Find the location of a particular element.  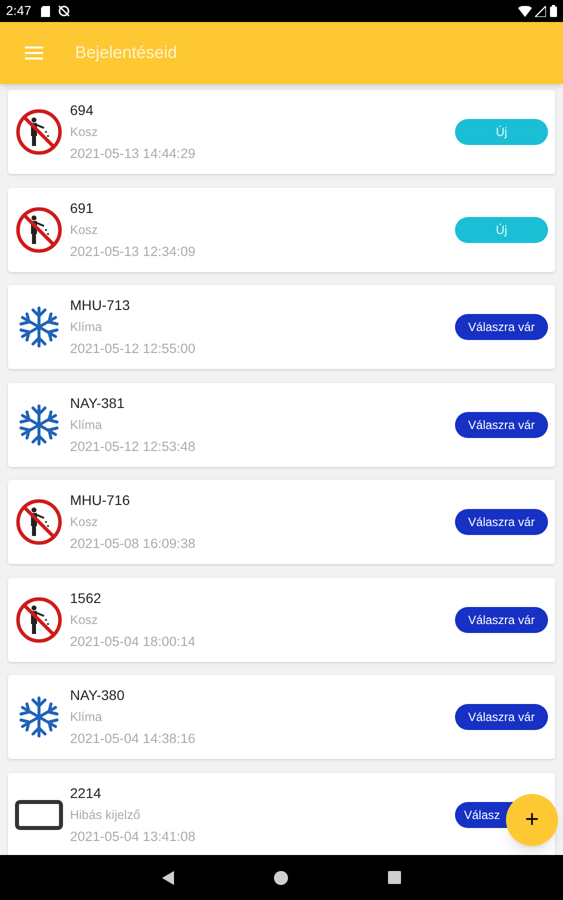

report-title: 1562 is located at coordinates (86, 598).